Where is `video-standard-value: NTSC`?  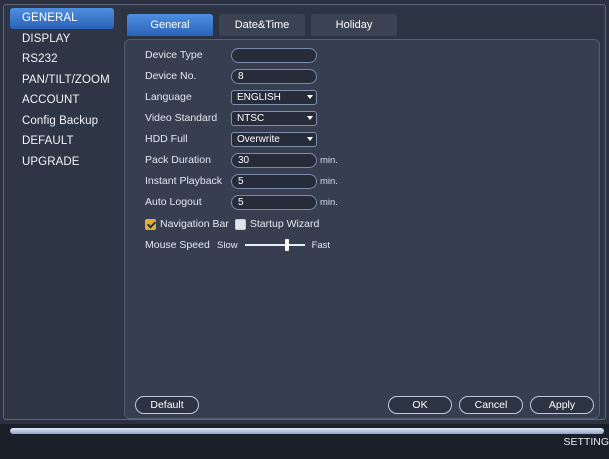
video-standard-value: NTSC is located at coordinates (251, 118).